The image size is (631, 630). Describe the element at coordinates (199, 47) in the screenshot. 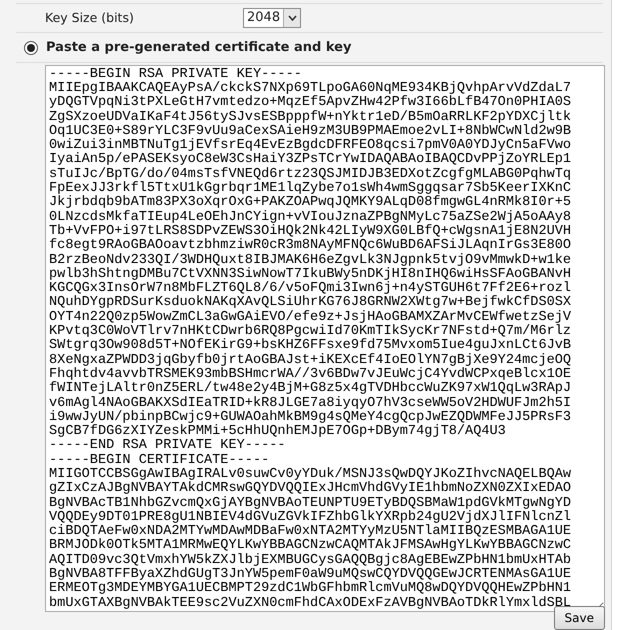

I see `option-label: Paste a pre-generated certificate and key` at that location.